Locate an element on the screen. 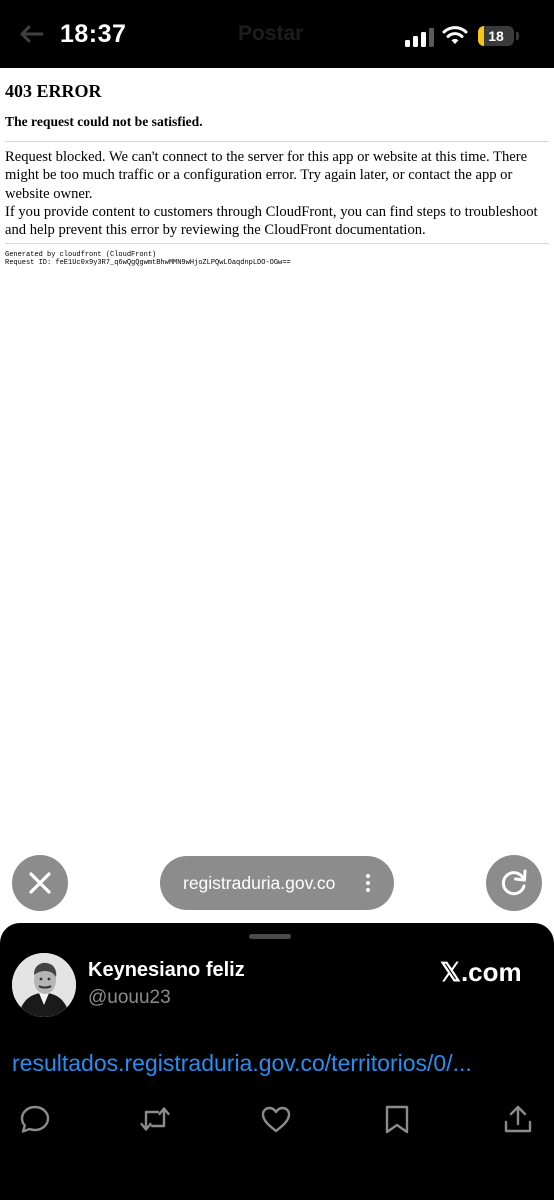  close-button is located at coordinates (40, 883).